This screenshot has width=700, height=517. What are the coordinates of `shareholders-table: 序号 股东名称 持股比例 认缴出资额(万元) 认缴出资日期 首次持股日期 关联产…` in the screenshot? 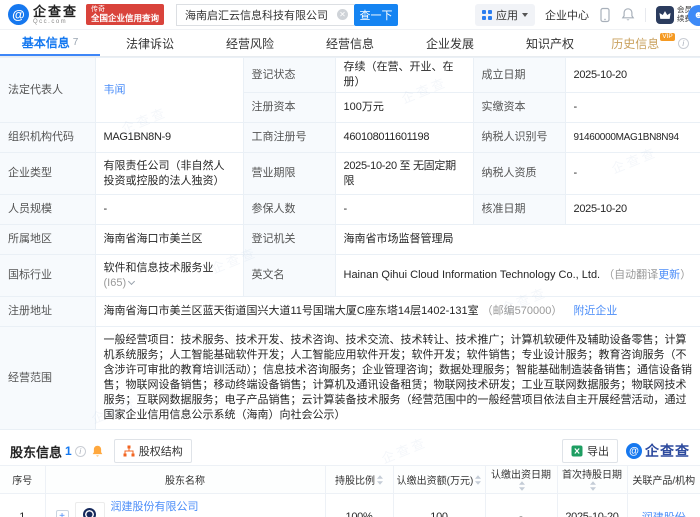 It's located at (350, 491).